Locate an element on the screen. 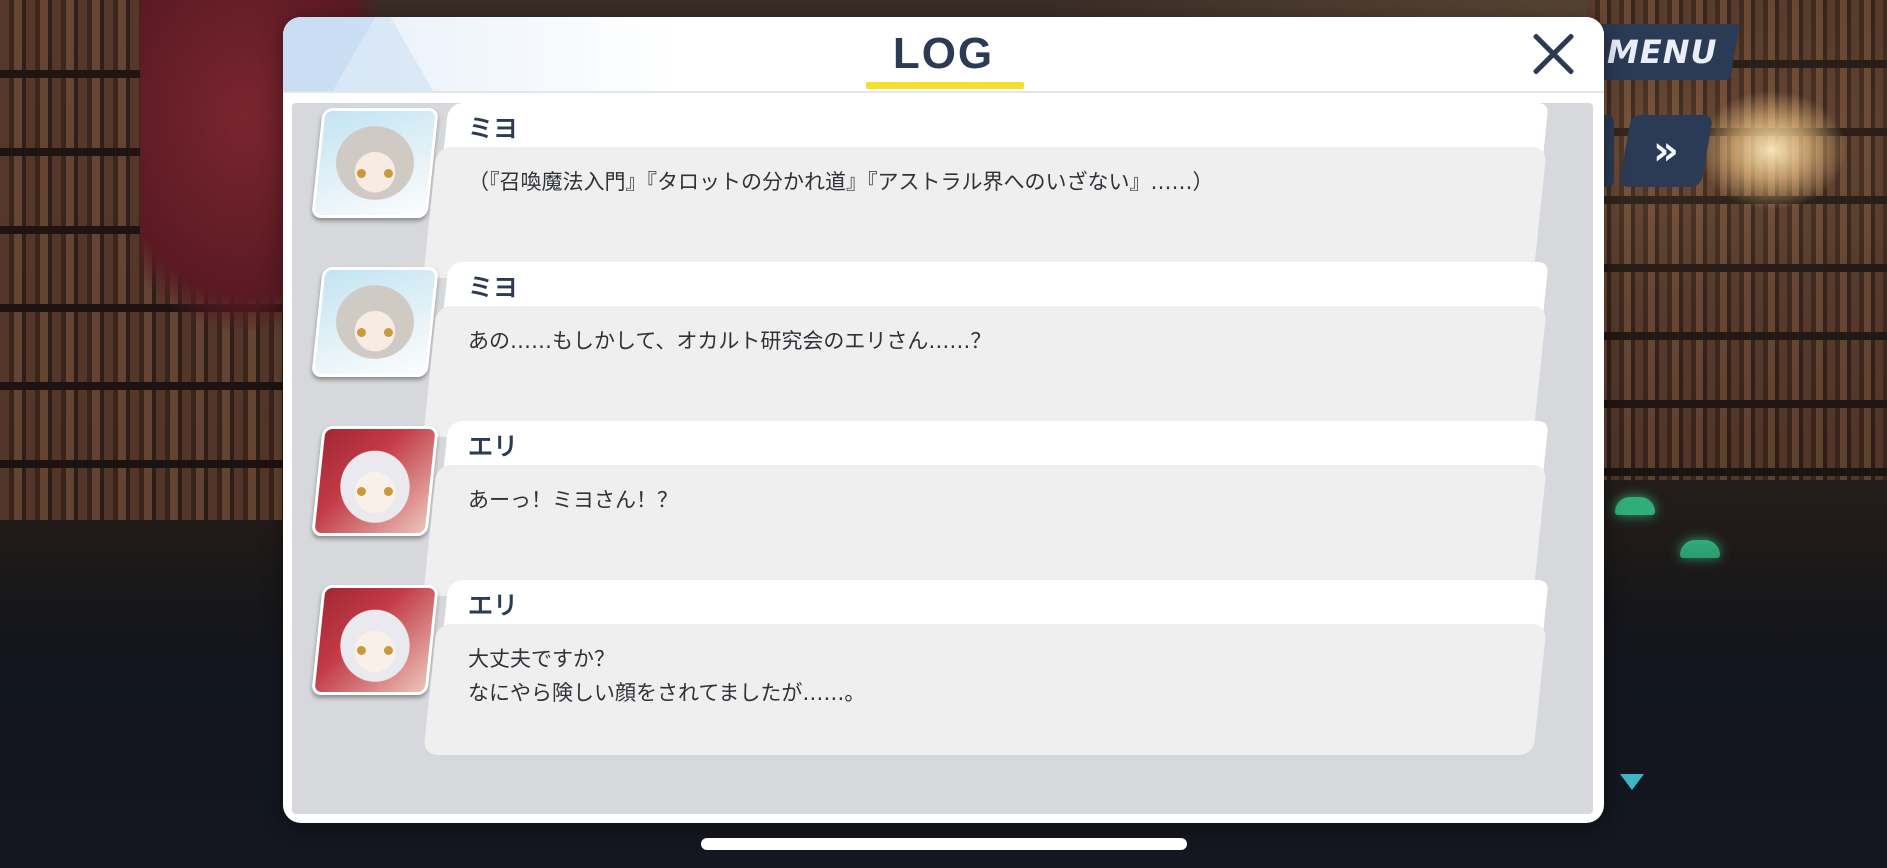 This screenshot has width=1887, height=868. message-text: あーっ！ミヨさん！？ is located at coordinates (573, 500).